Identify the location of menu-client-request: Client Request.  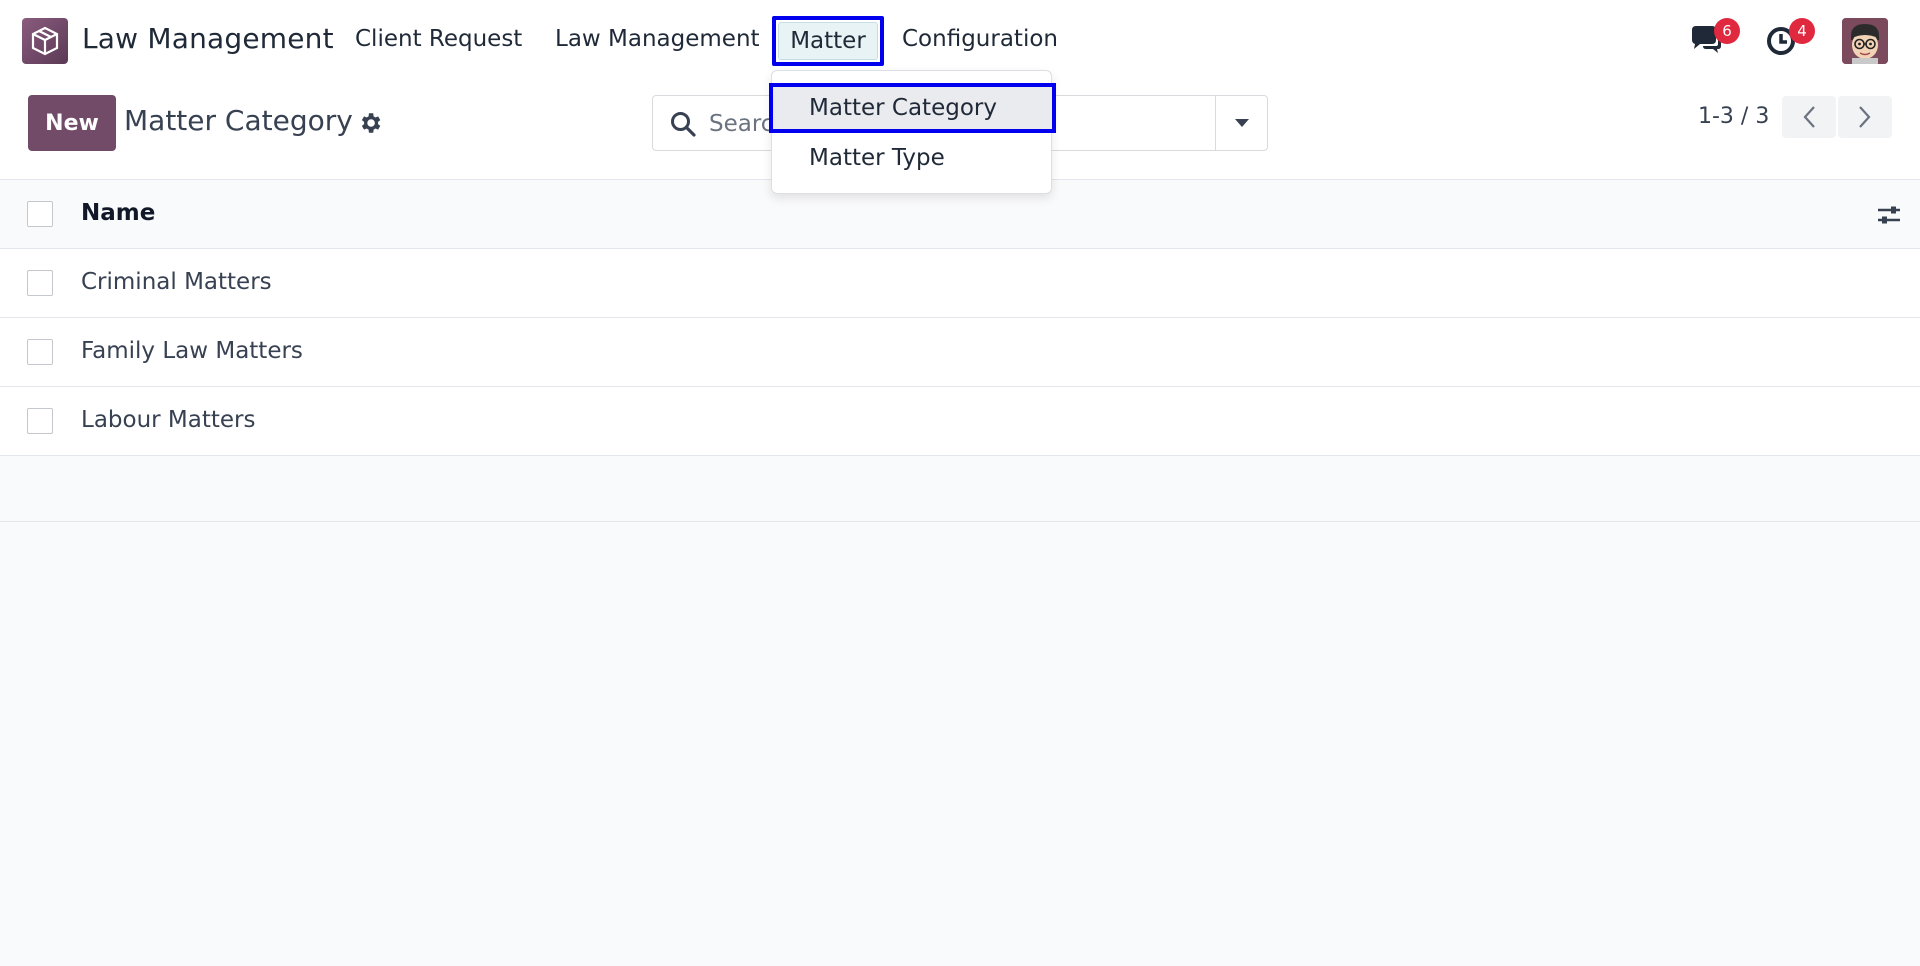
(438, 39).